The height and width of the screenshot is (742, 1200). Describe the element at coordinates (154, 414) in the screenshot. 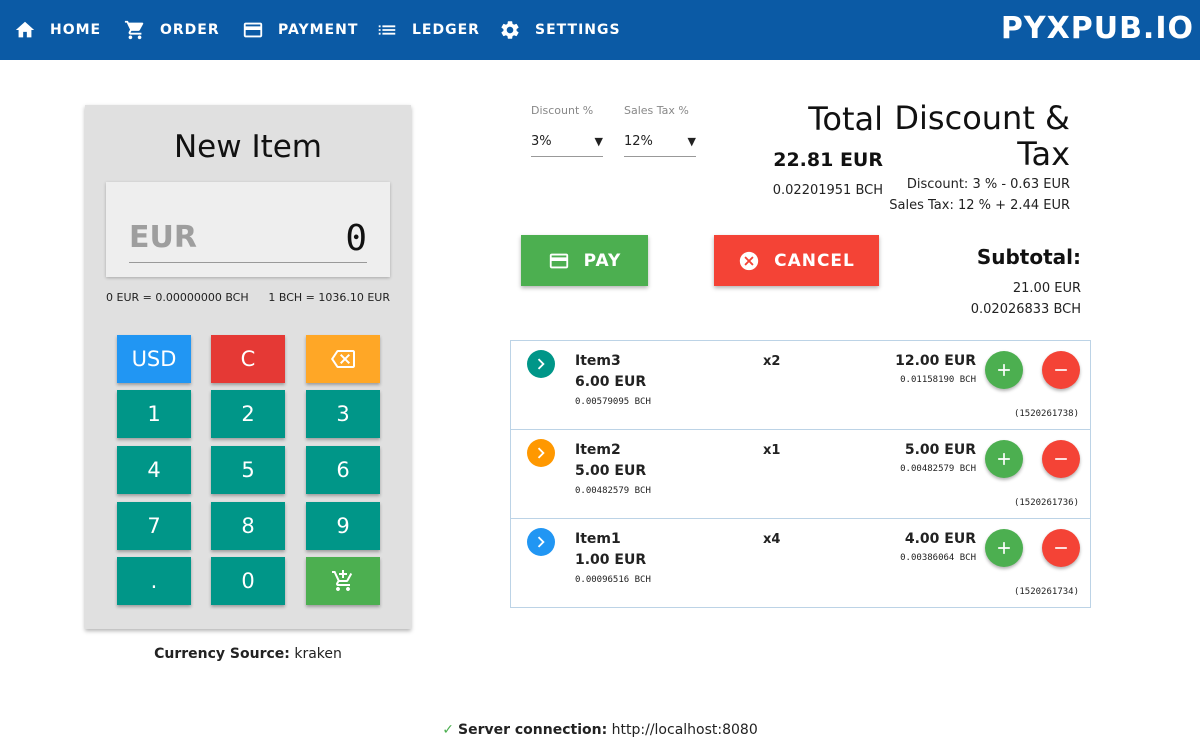

I see `key-1: 1` at that location.